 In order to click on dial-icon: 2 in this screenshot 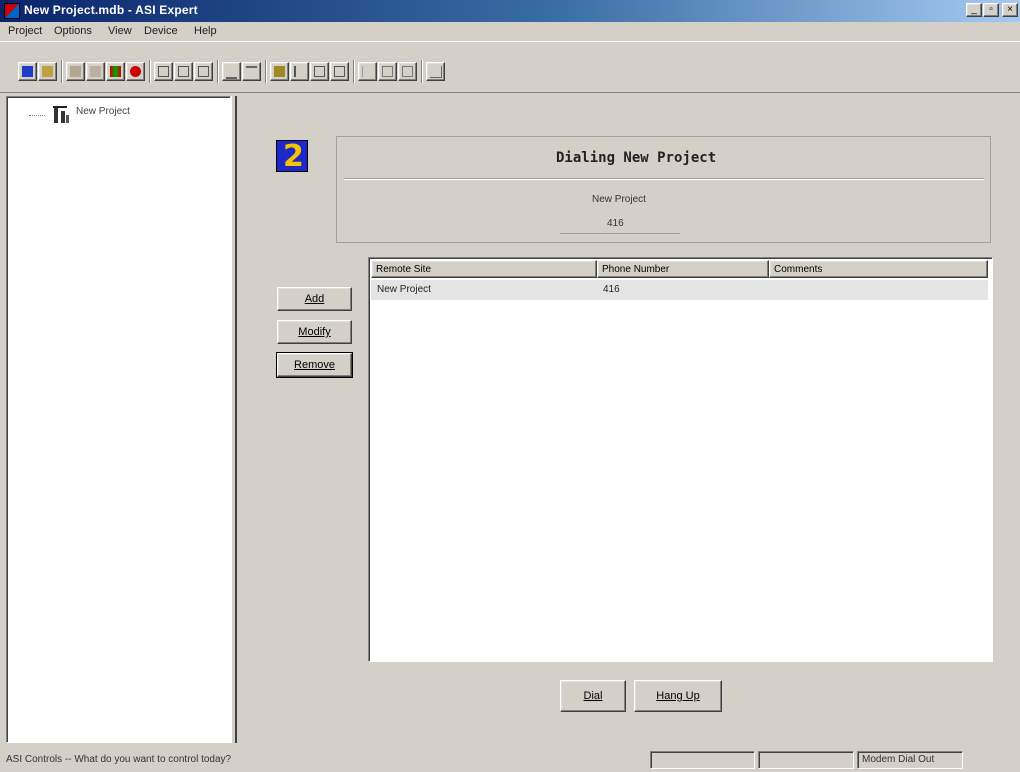, I will do `click(292, 156)`.